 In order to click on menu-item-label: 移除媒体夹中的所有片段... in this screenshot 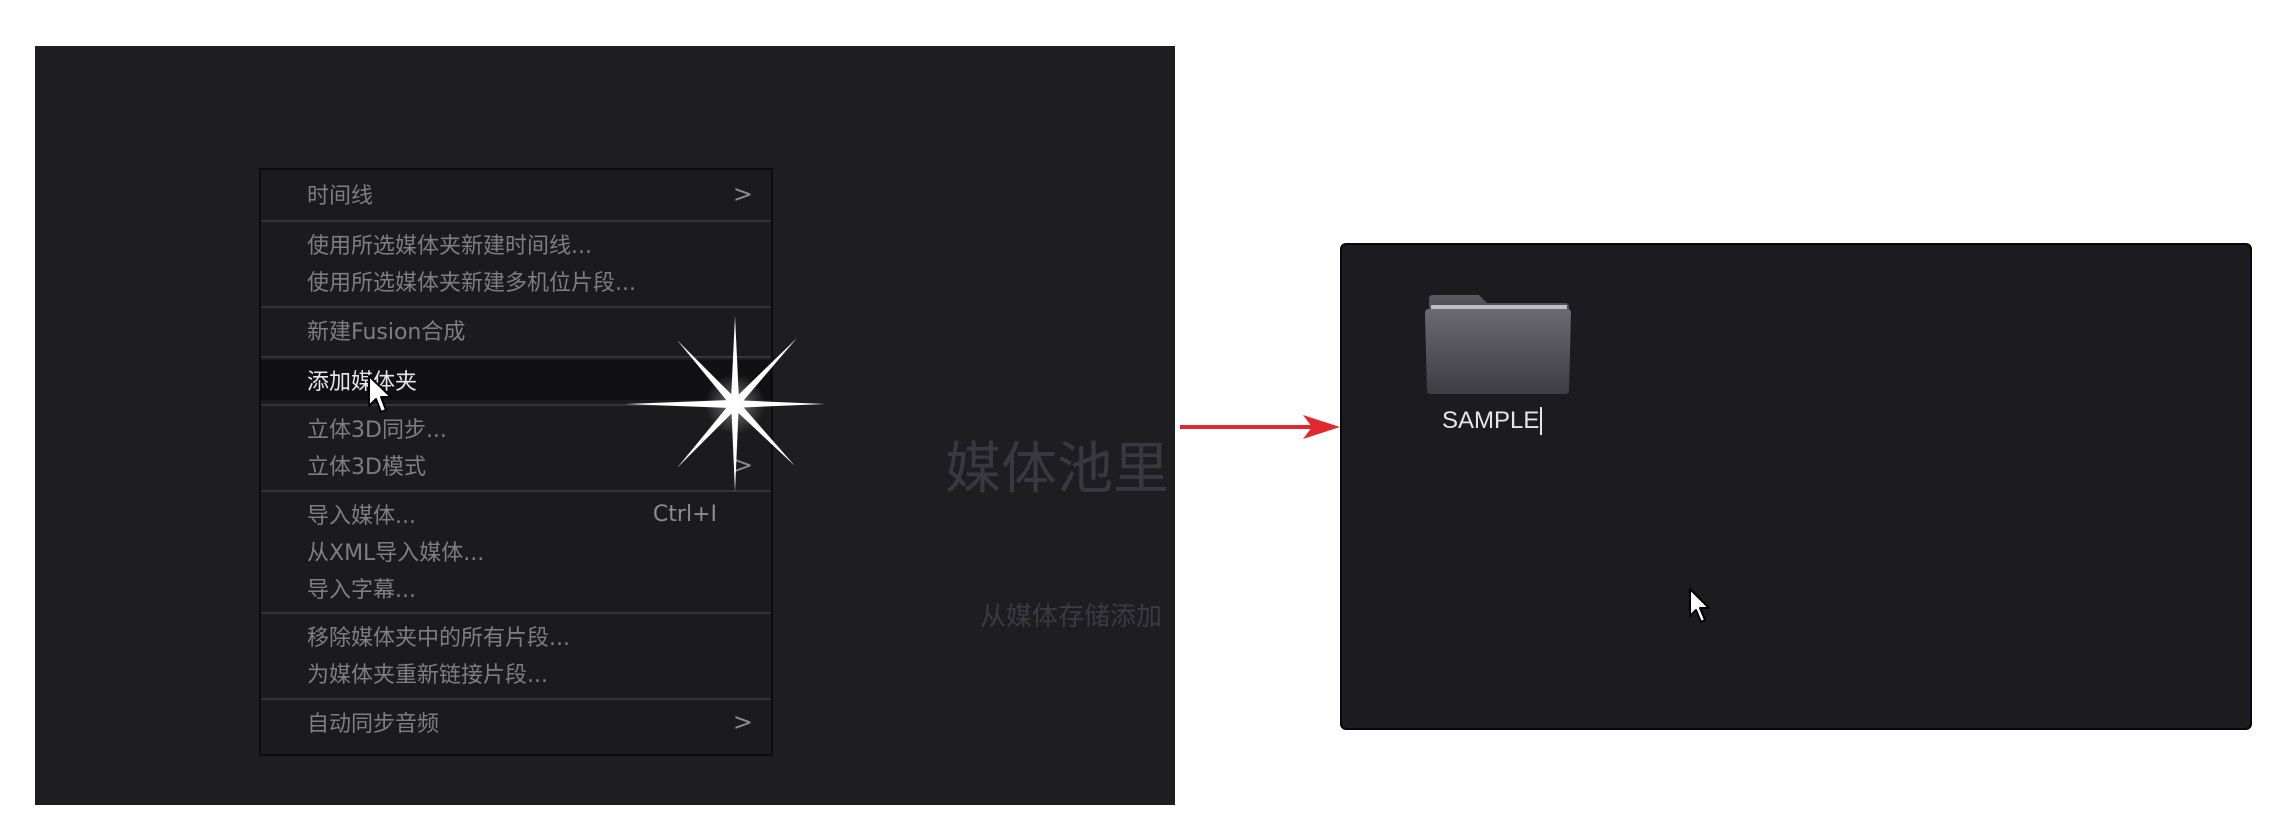, I will do `click(438, 638)`.